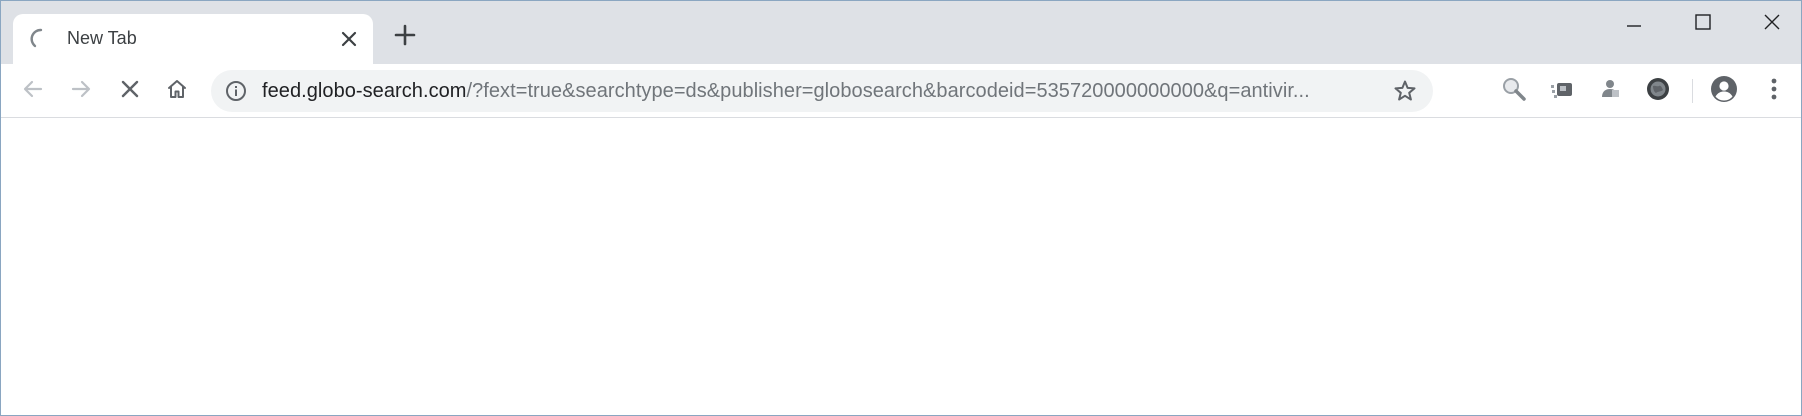  Describe the element at coordinates (41, 39) in the screenshot. I see `loading-spinner-icon` at that location.